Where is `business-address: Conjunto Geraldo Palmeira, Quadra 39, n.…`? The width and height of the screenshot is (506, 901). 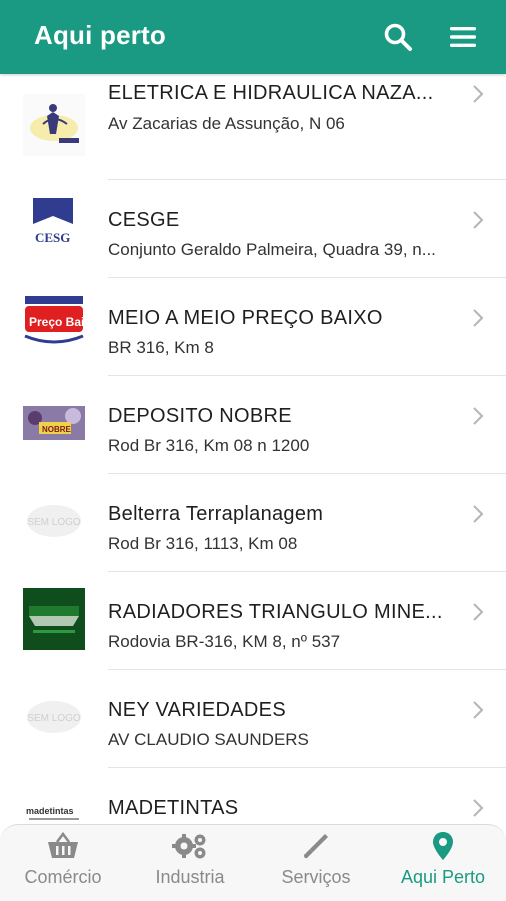 business-address: Conjunto Geraldo Palmeira, Quadra 39, n.… is located at coordinates (272, 249).